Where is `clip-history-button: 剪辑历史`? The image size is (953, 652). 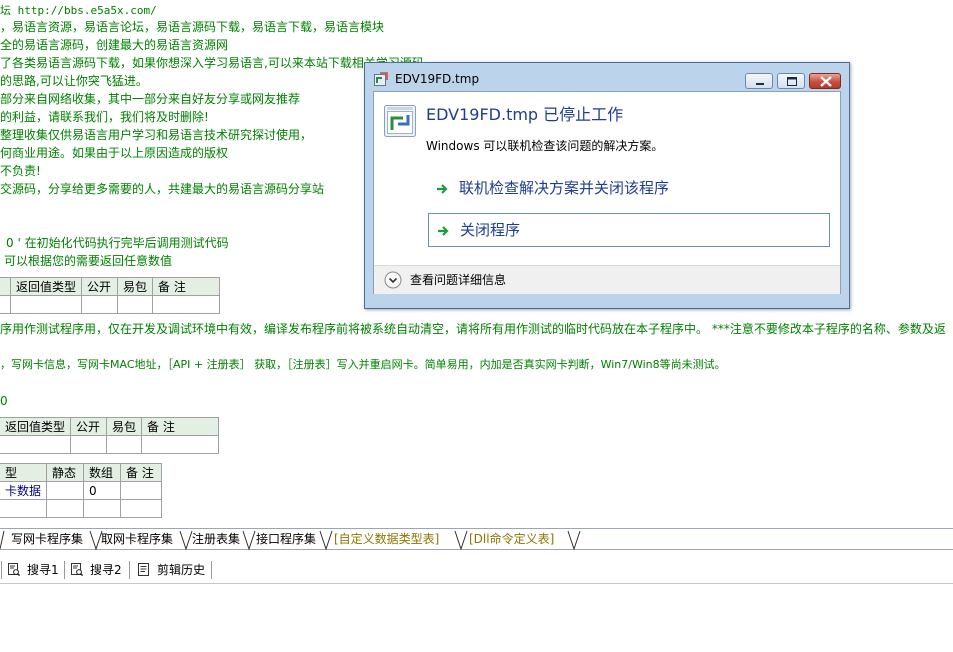 clip-history-button: 剪辑历史 is located at coordinates (173, 570).